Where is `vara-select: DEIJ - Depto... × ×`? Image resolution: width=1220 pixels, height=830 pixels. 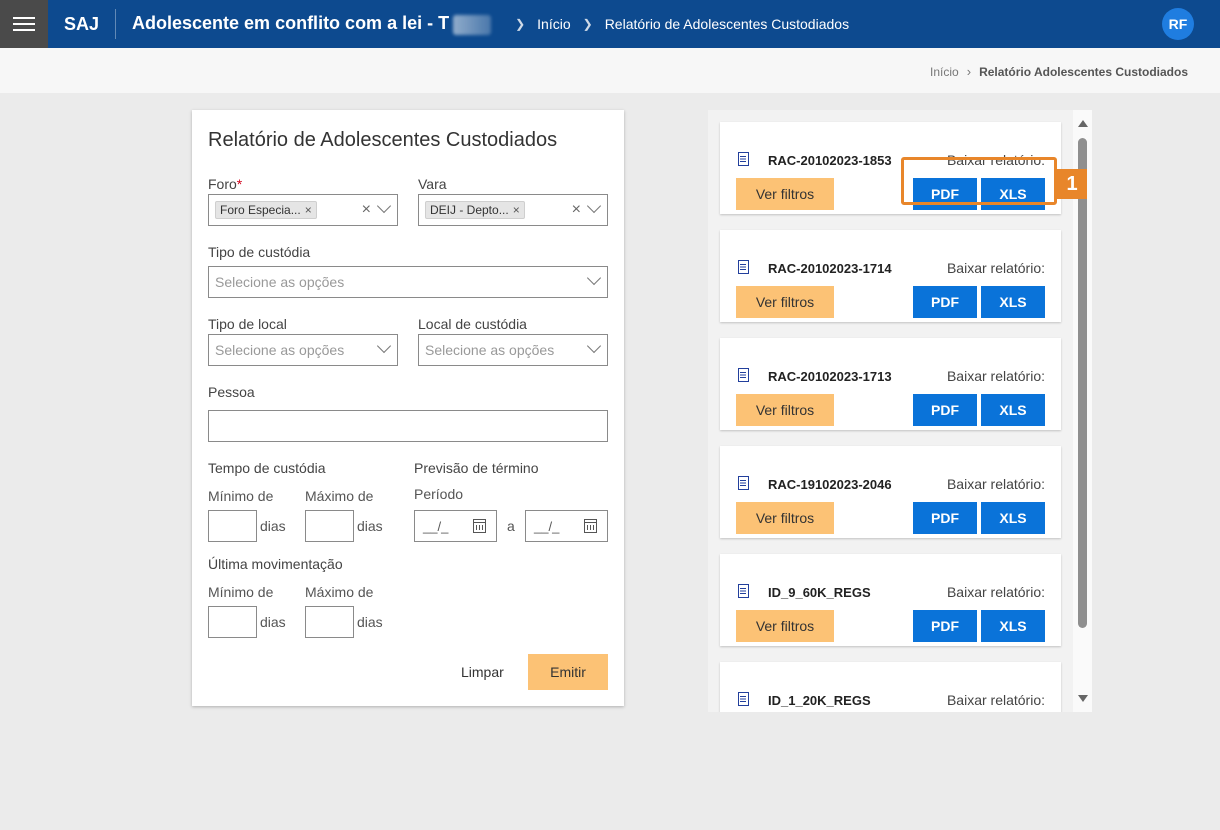
vara-select: DEIJ - Depto... × × is located at coordinates (513, 210).